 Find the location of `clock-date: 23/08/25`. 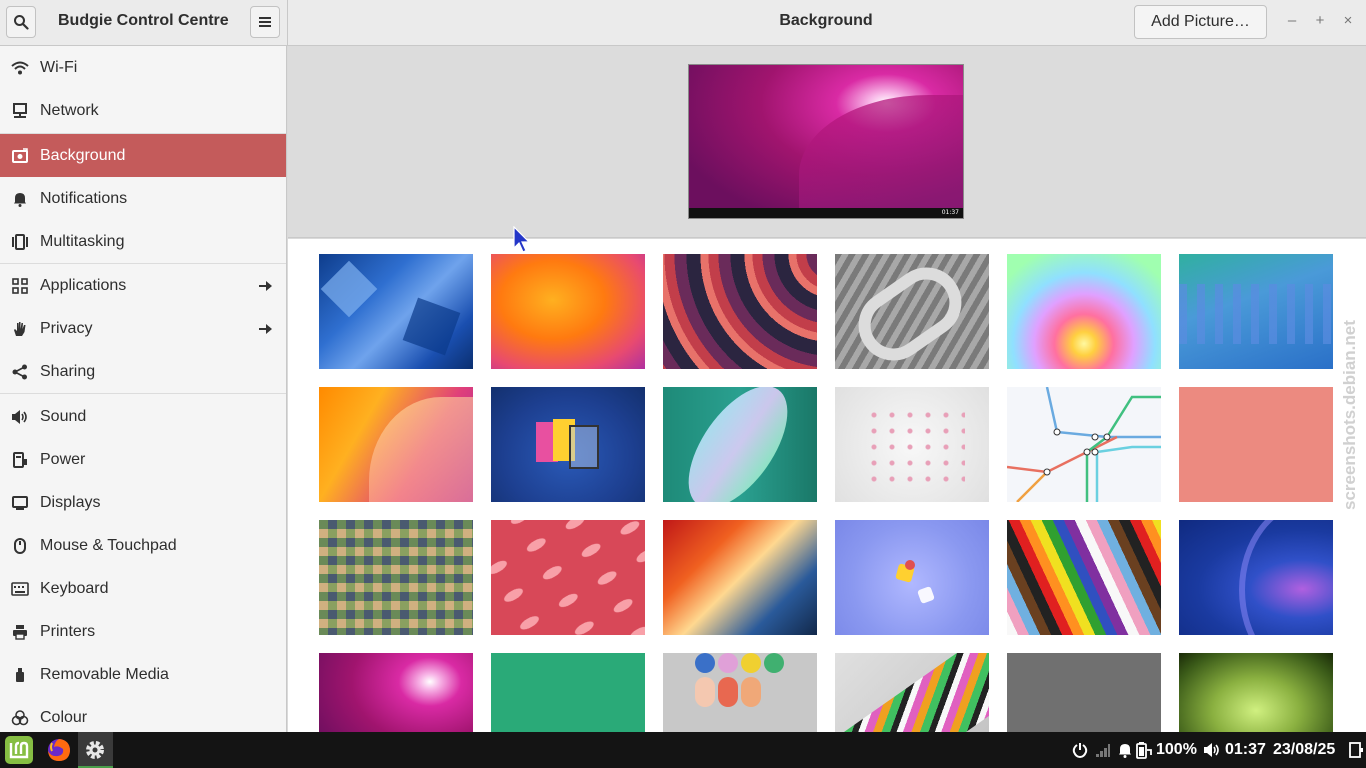

clock-date: 23/08/25 is located at coordinates (1304, 750).